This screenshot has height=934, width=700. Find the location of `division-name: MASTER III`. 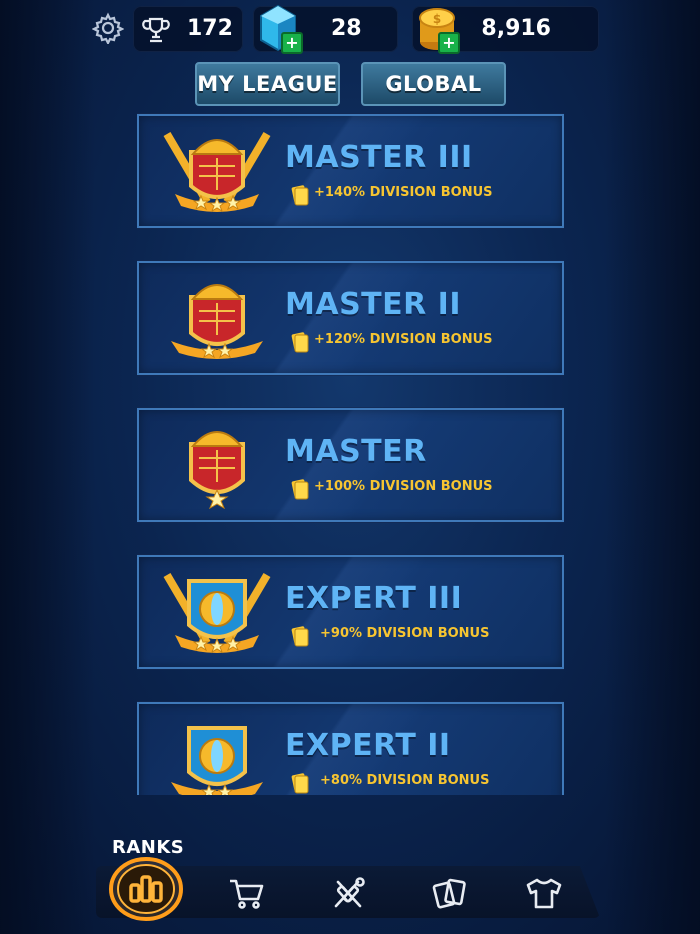

division-name: MASTER III is located at coordinates (379, 157).